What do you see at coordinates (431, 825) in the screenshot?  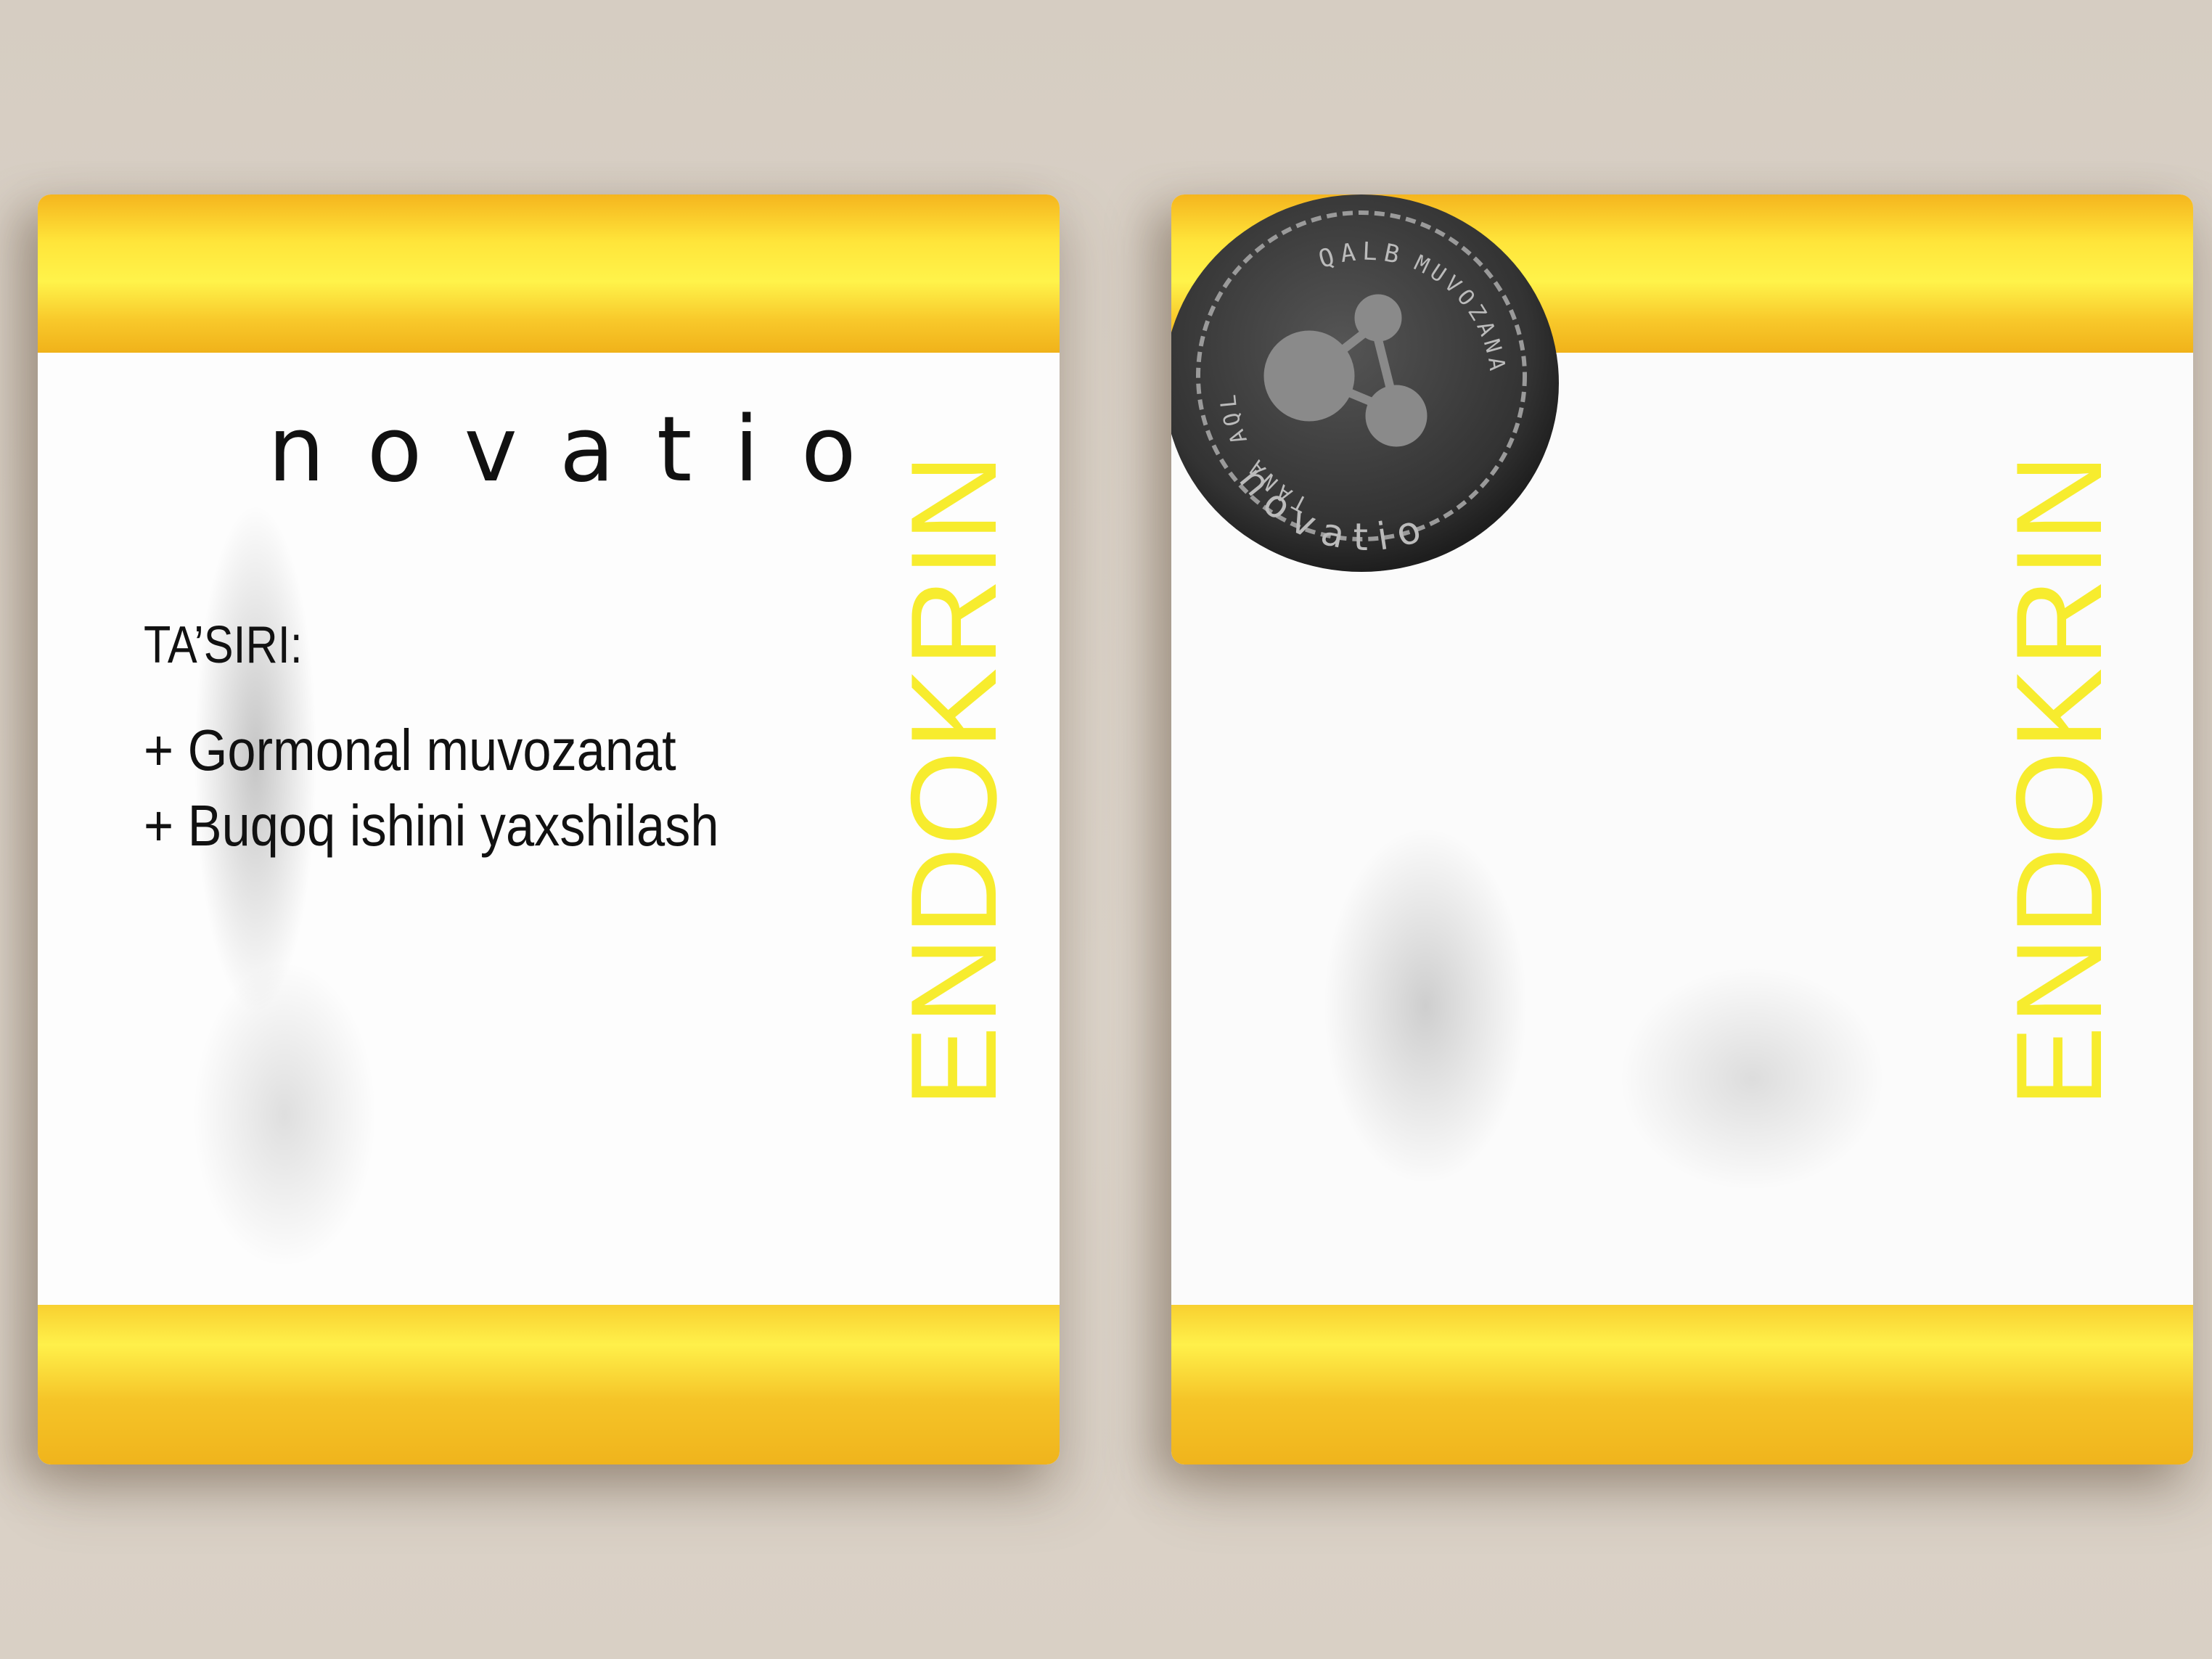 I see `effect-item: + Buqoq ishini yaxshilash` at bounding box center [431, 825].